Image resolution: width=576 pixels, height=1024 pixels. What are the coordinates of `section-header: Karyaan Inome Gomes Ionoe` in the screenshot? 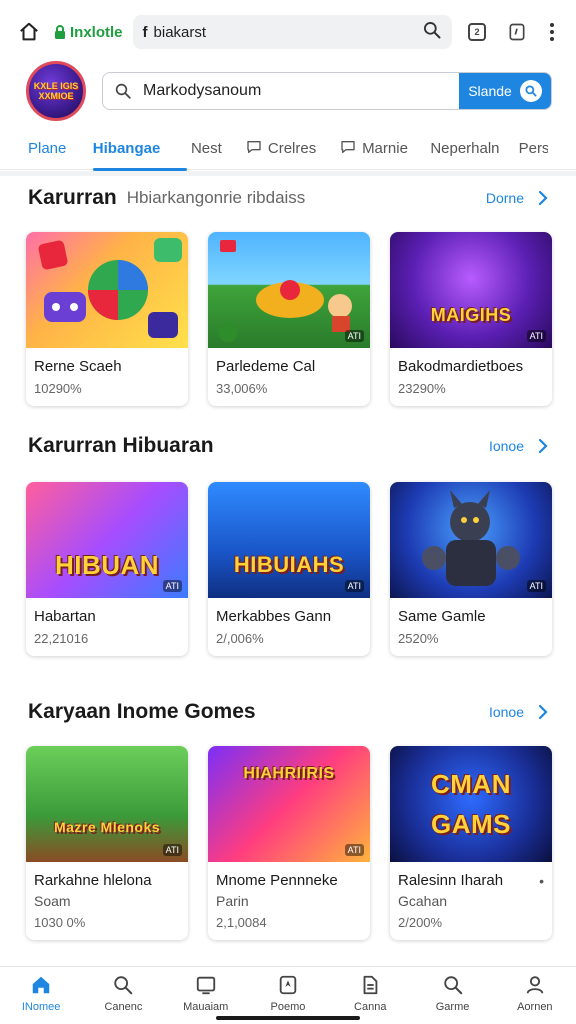 It's located at (288, 712).